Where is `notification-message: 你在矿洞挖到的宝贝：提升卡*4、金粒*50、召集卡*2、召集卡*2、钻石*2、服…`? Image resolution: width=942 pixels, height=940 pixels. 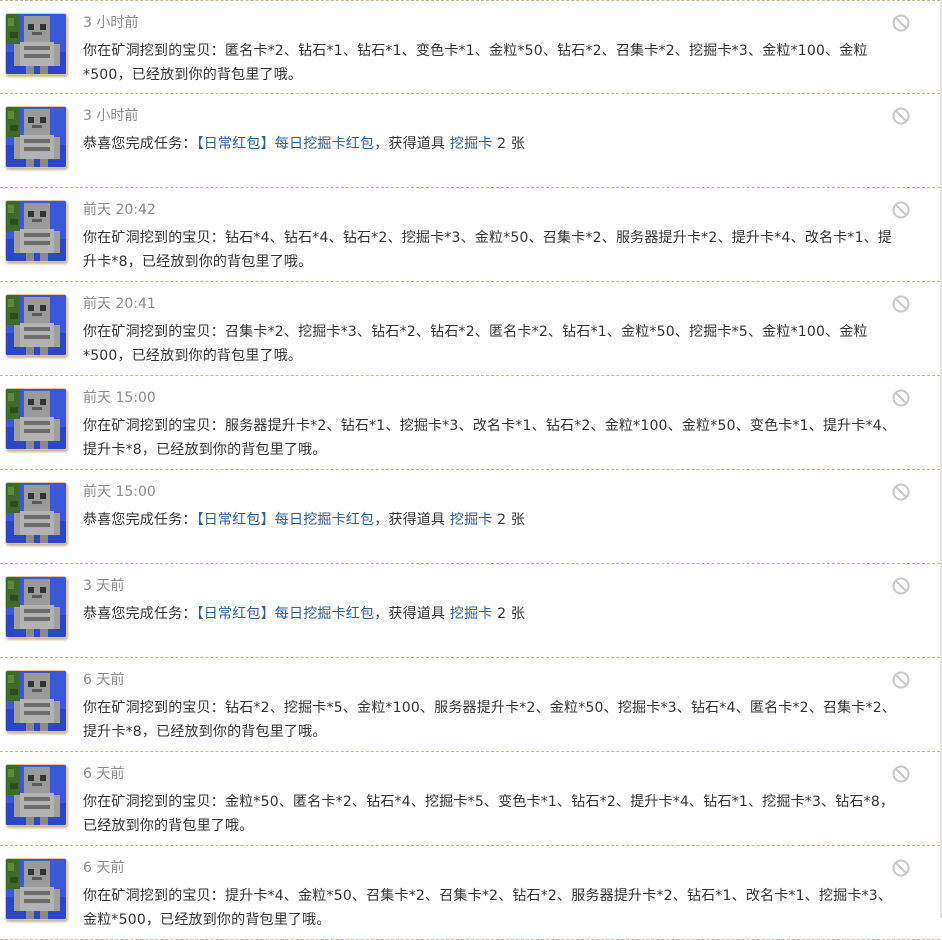
notification-message: 你在矿洞挖到的宝贝：提升卡*4、金粒*50、召集卡*2、召集卡*2、钻石*2、服… is located at coordinates (494, 908).